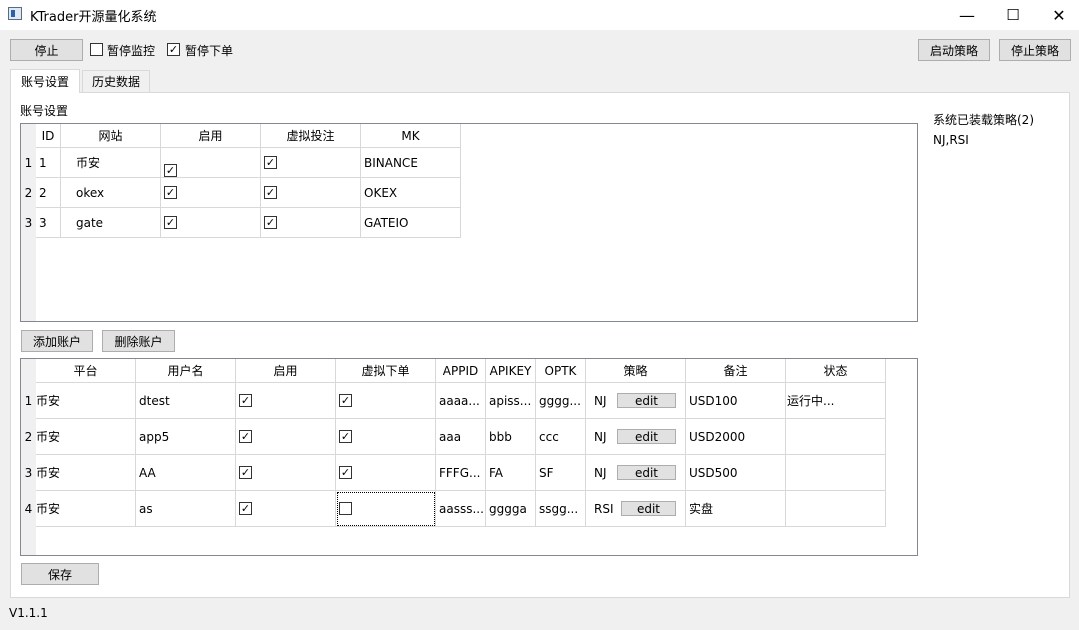  I want to click on start-strategy-button: 启动策略, so click(954, 50).